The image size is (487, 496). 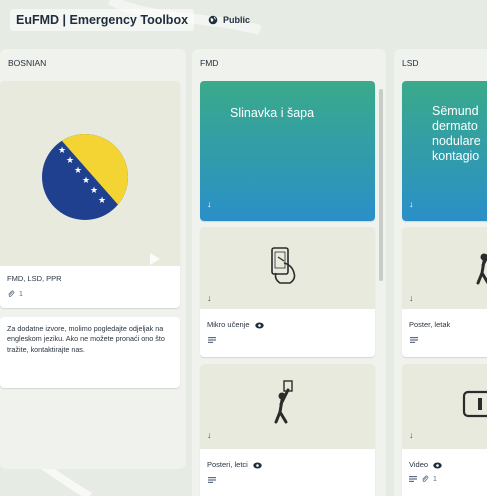 What do you see at coordinates (440, 63) in the screenshot?
I see `list-title: LSD` at bounding box center [440, 63].